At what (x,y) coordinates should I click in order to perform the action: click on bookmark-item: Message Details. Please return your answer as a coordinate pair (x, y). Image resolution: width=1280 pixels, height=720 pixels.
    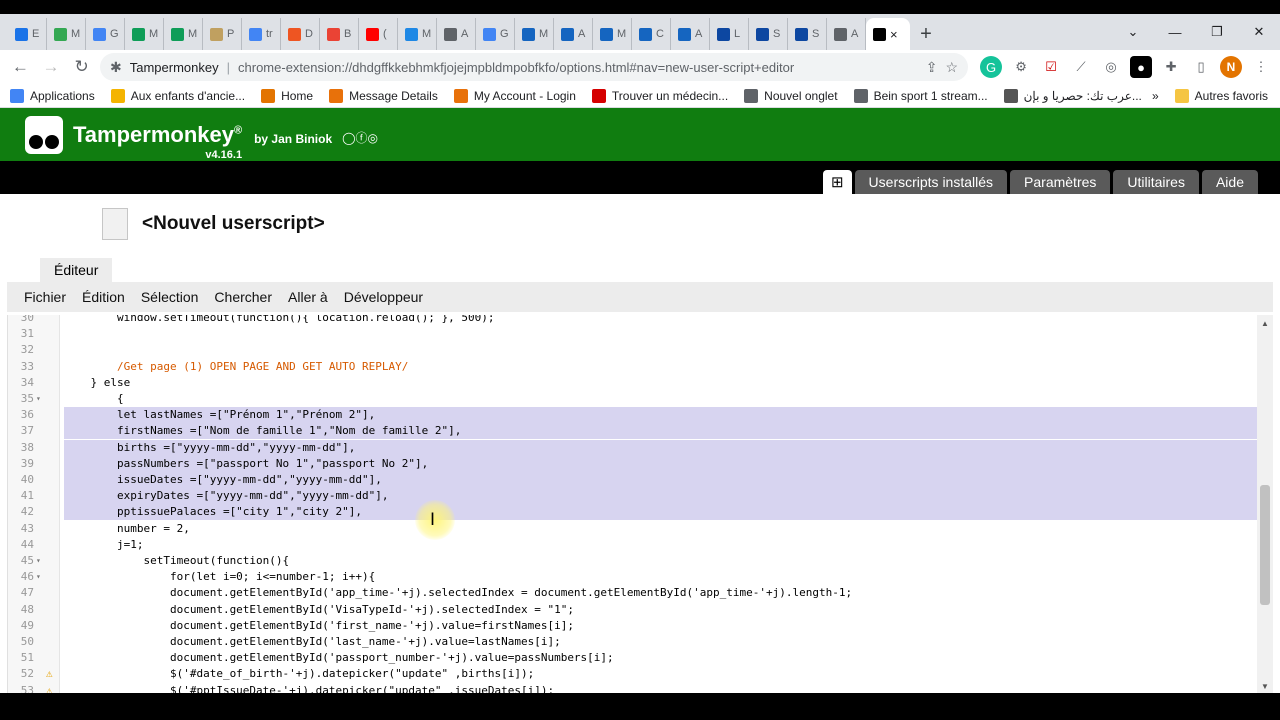
    Looking at the image, I should click on (383, 95).